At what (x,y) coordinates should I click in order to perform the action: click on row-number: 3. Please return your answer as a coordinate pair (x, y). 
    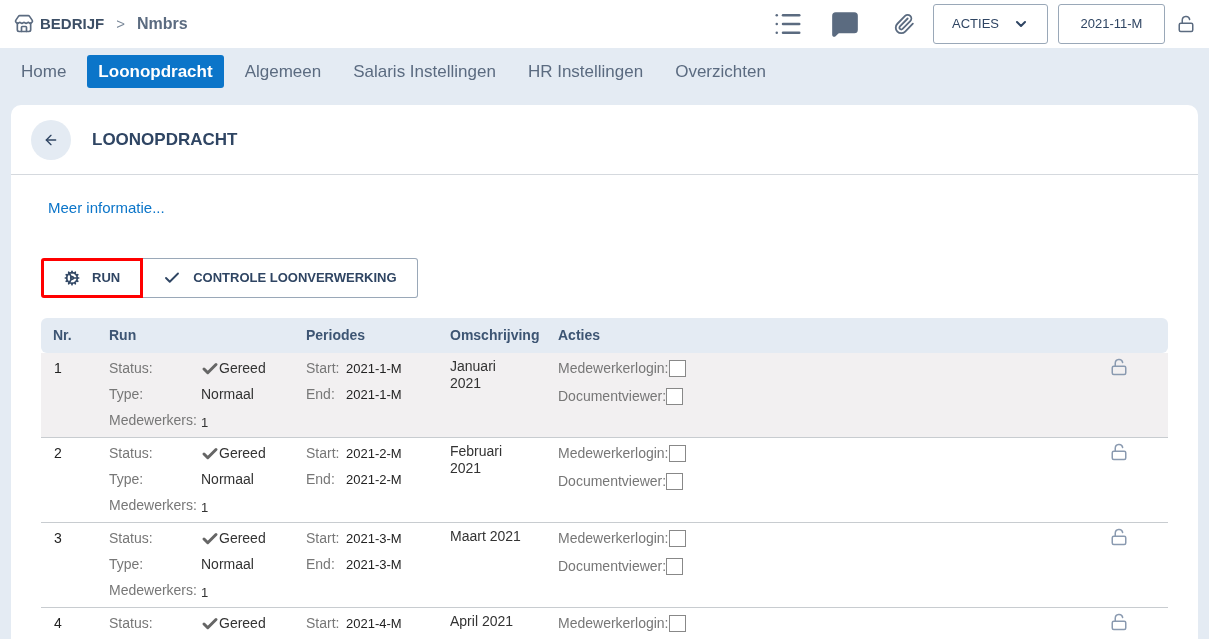
    Looking at the image, I should click on (58, 538).